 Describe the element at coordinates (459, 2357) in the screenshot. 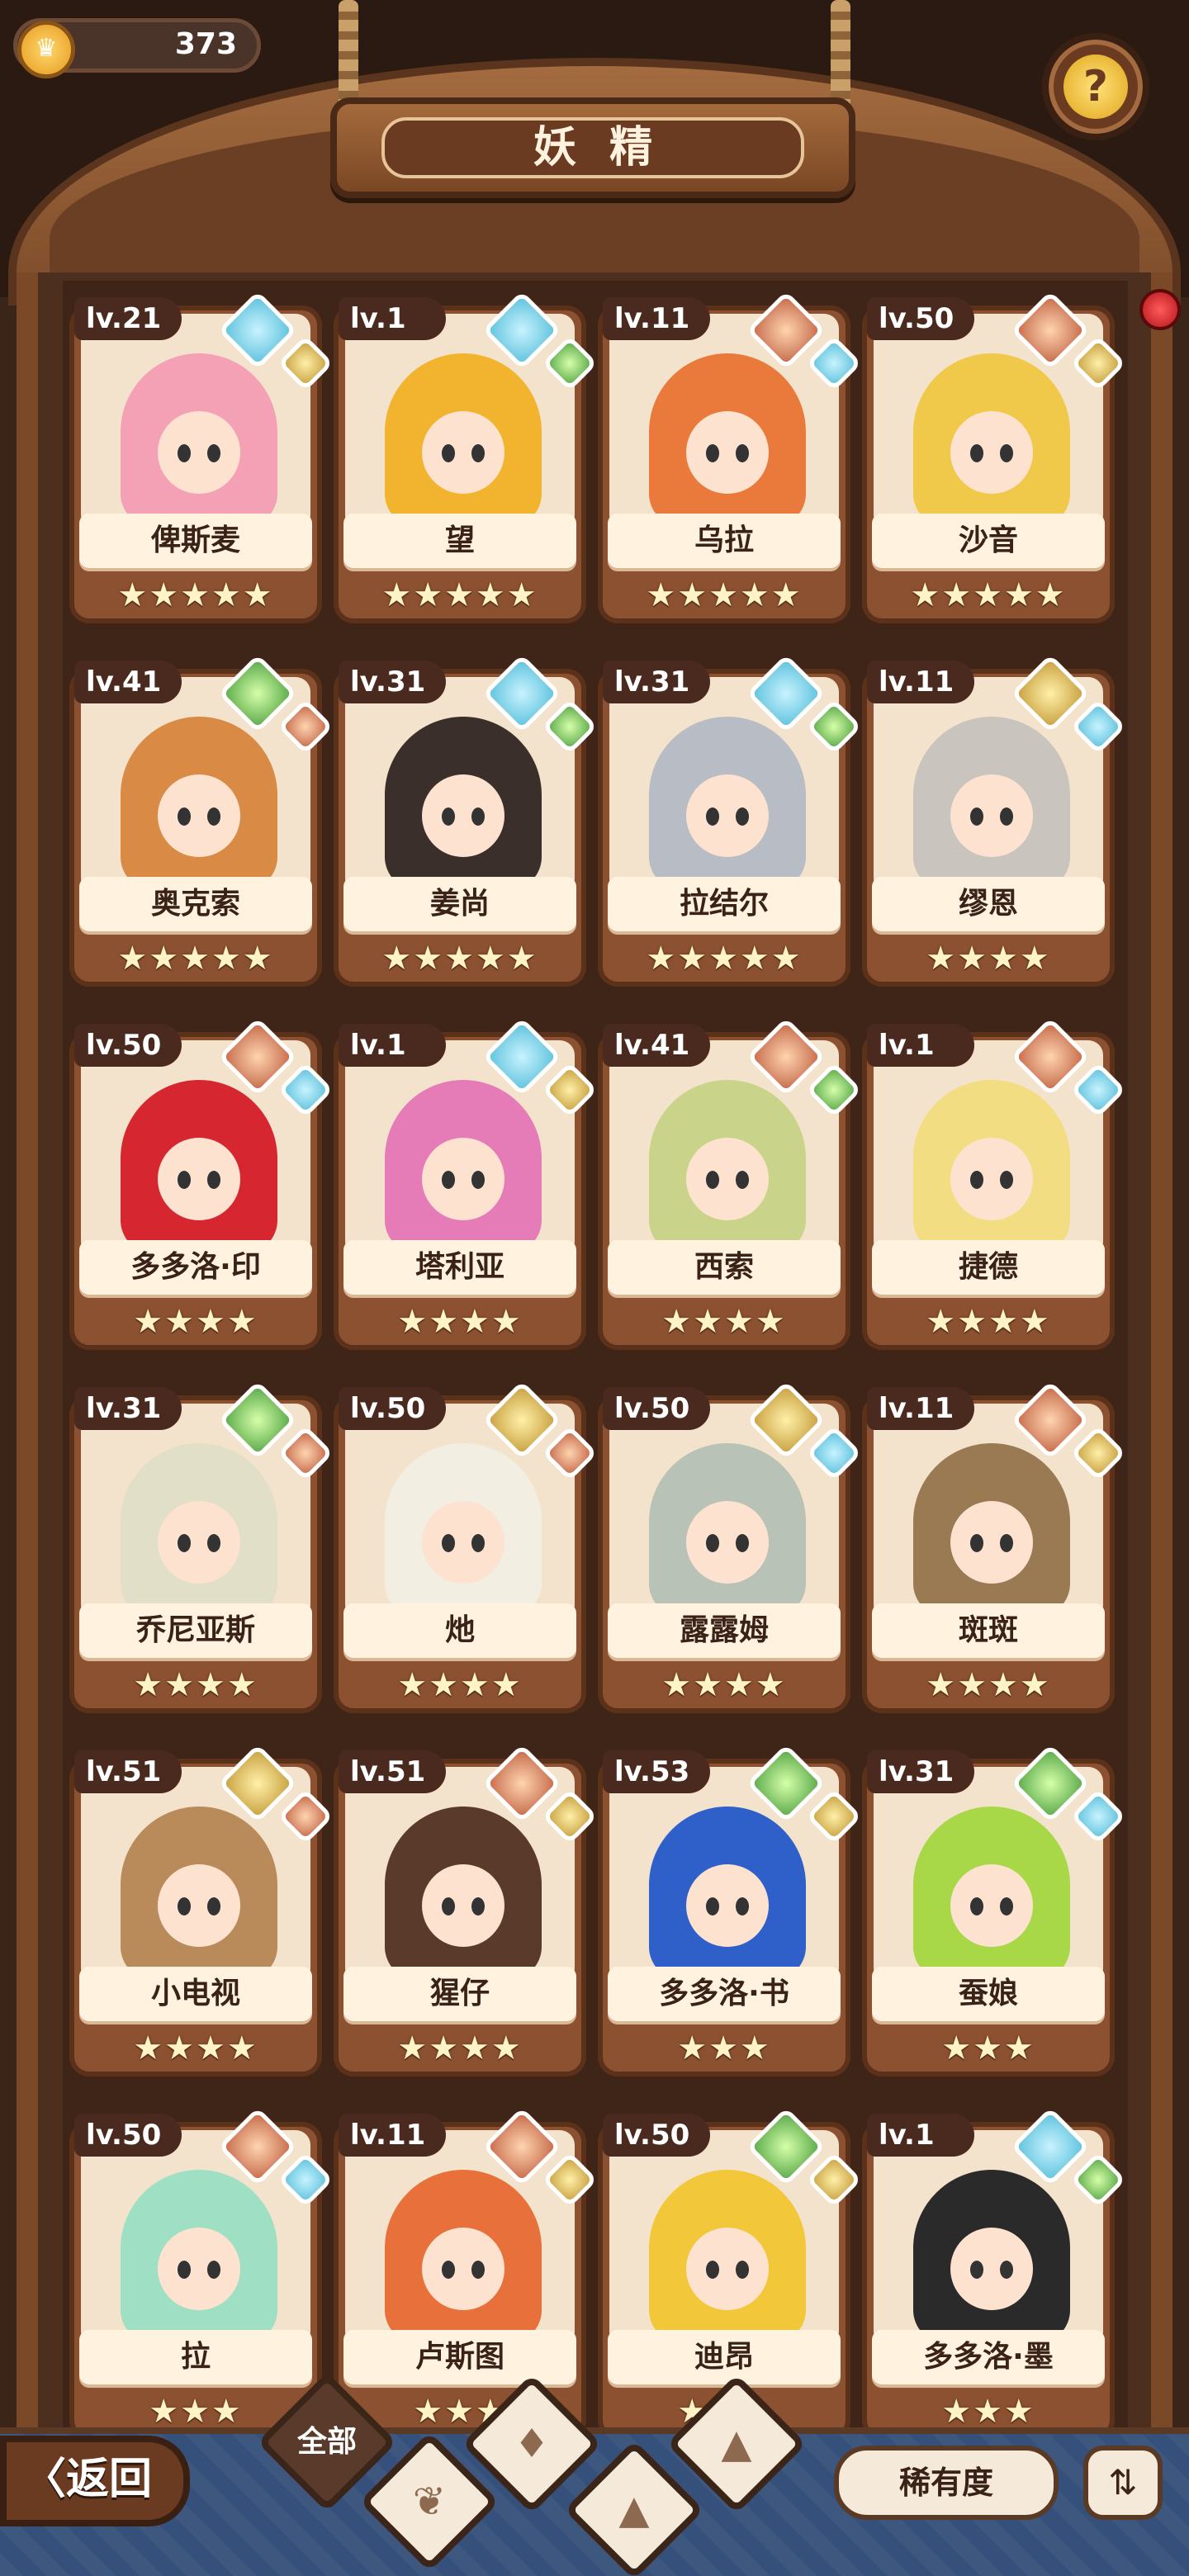

I see `fairy-name: 卢斯图` at that location.